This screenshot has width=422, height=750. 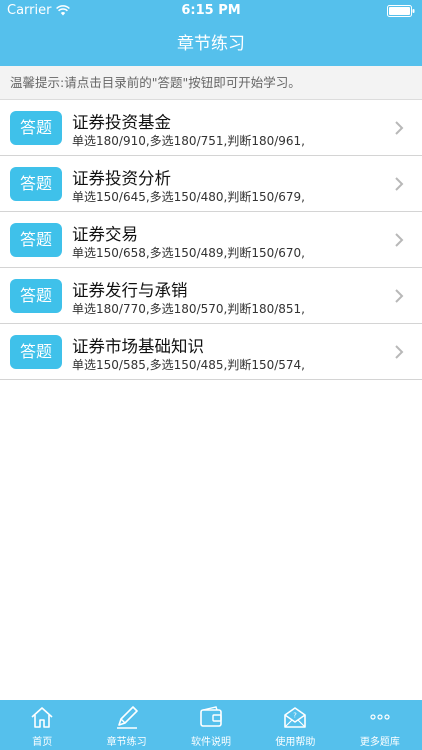 I want to click on chapter-summary: 单选150/658,多选150/489,判断150/670,, so click(x=188, y=253).